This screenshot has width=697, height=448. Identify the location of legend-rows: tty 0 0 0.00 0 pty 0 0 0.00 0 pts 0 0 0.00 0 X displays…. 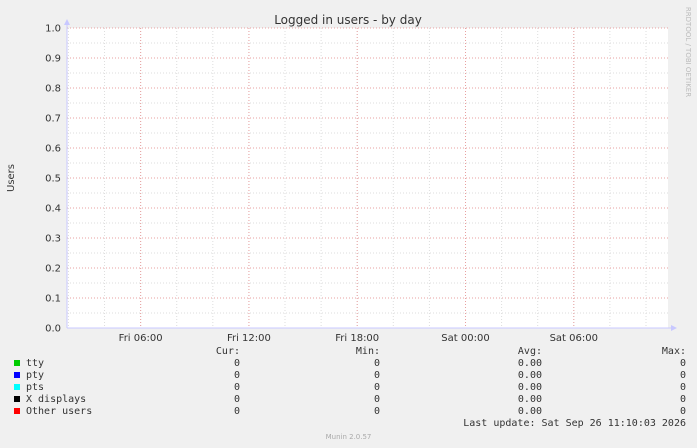
(348, 388).